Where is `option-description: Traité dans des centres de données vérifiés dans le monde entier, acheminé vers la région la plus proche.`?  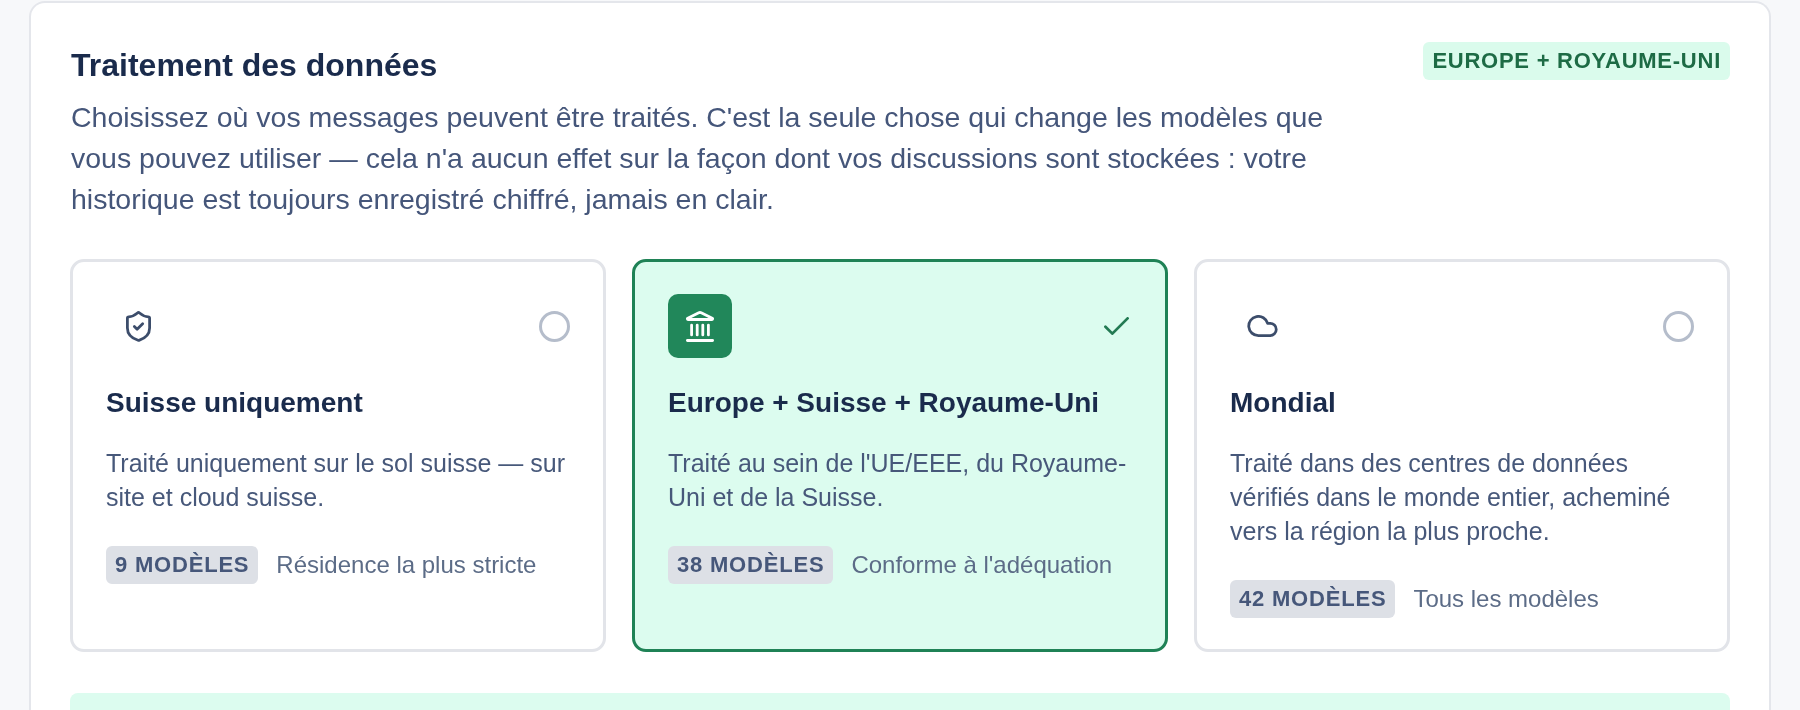
option-description: Traité dans des centres de données vérifiés dans le monde entier, acheminé vers la région la plus proche. is located at coordinates (1451, 497).